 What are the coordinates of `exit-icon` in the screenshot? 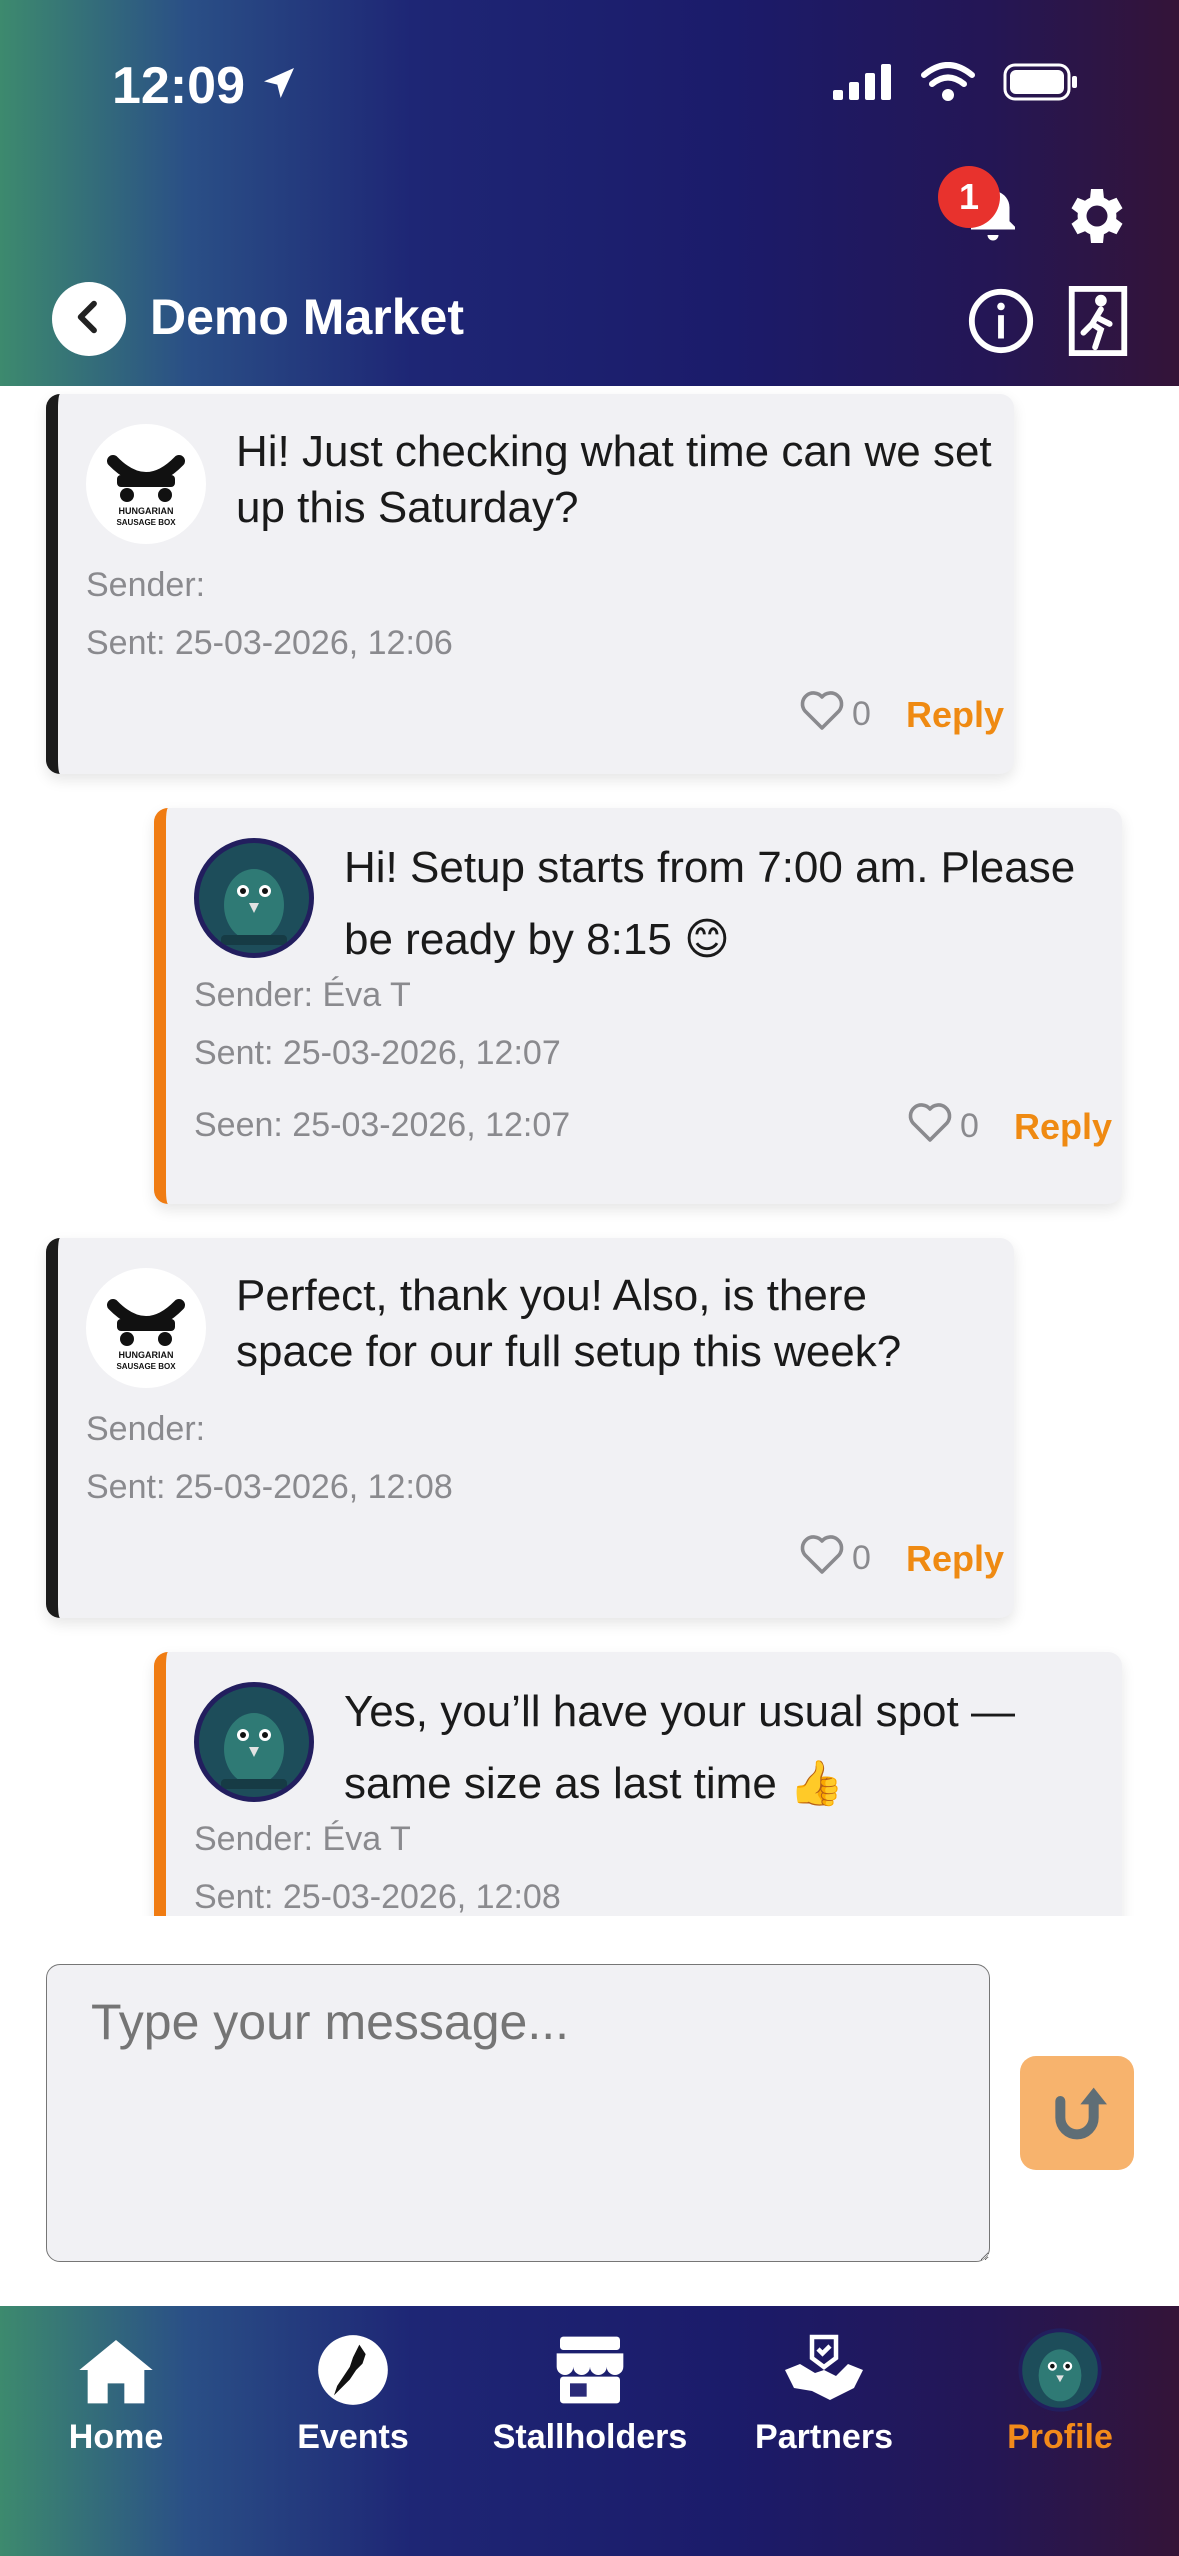 It's located at (1098, 323).